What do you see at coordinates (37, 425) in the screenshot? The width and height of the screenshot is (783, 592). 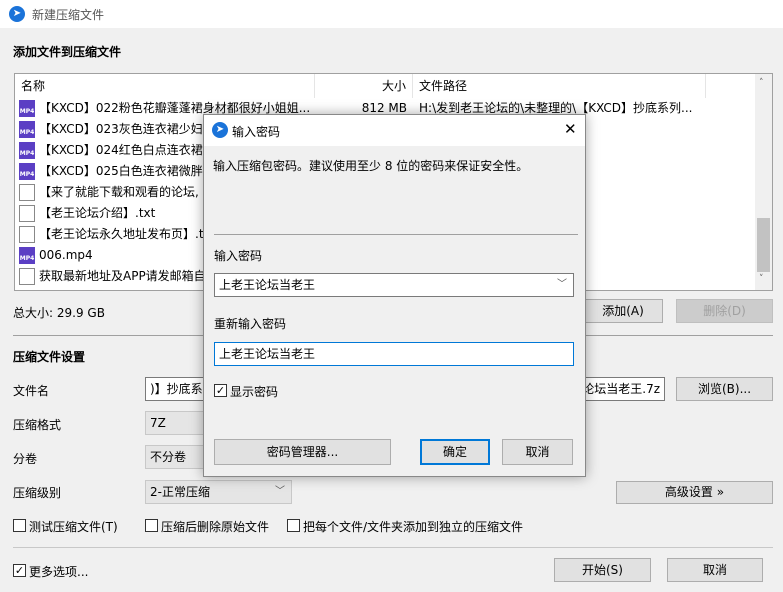 I see `format-label: 压缩格式` at bounding box center [37, 425].